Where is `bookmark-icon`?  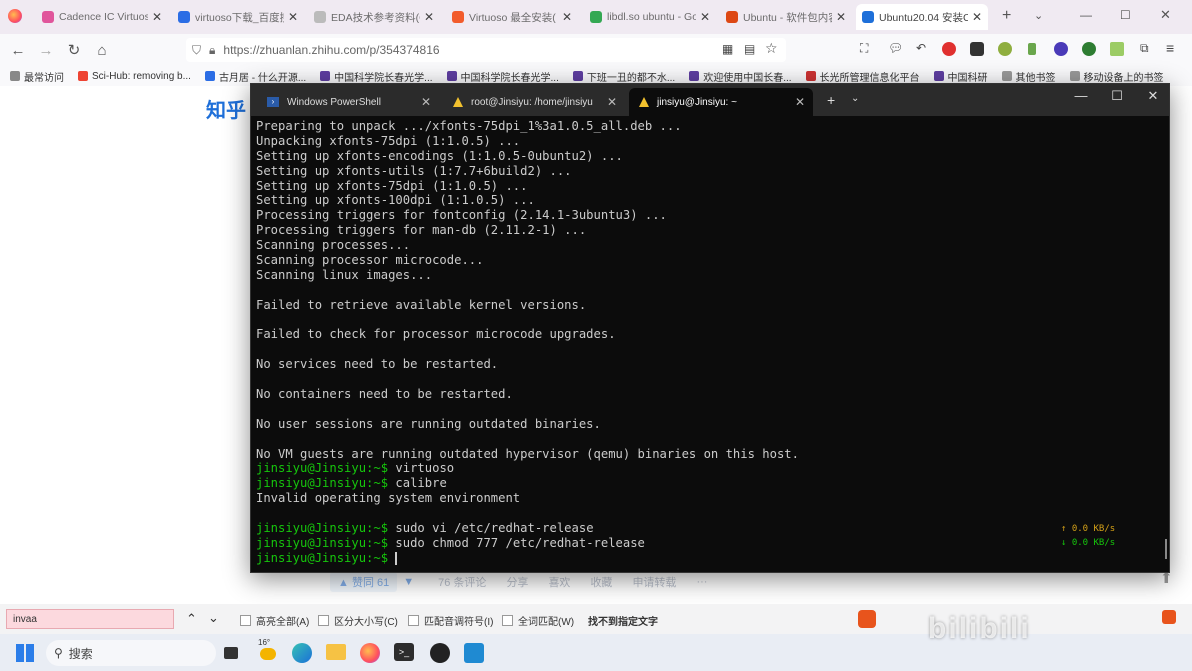 bookmark-icon is located at coordinates (938, 76).